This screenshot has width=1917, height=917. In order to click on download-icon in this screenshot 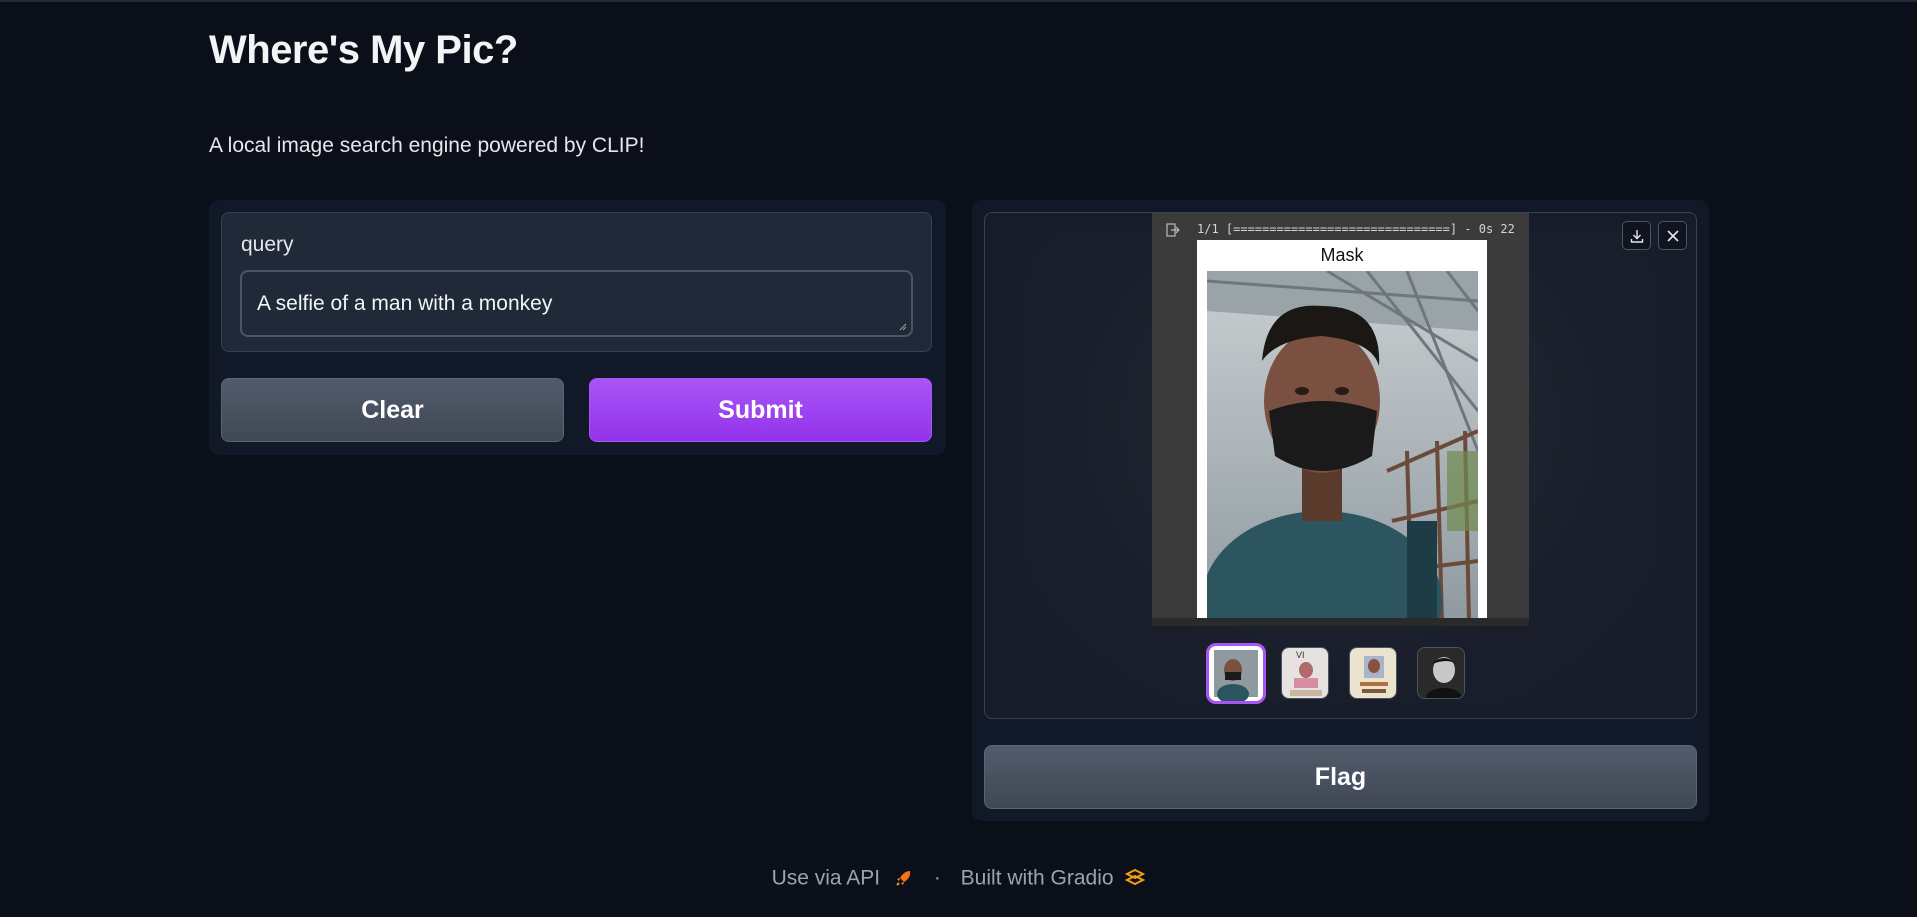, I will do `click(1636, 236)`.